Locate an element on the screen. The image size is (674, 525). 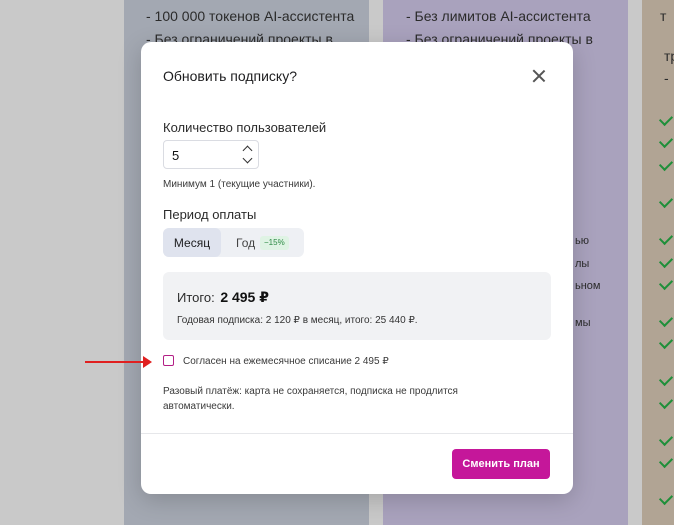
total-label: Итого: is located at coordinates (196, 297).